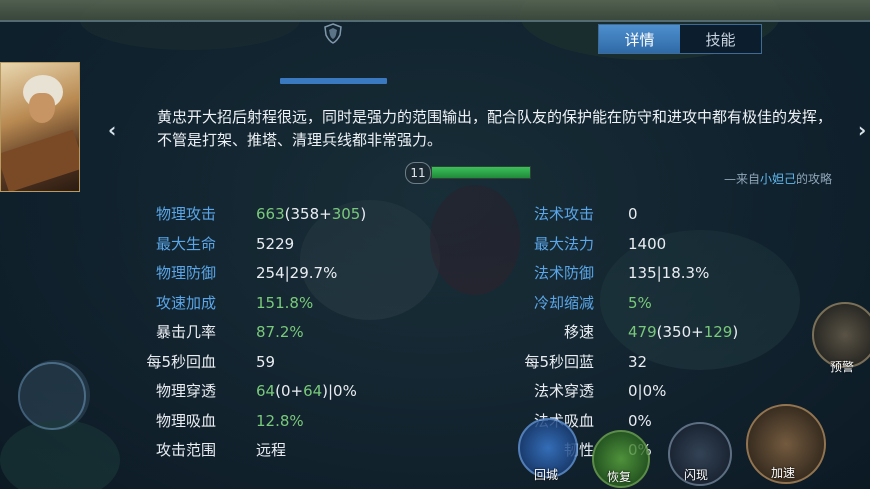  I want to click on stat-label: 最大法力, so click(563, 243).